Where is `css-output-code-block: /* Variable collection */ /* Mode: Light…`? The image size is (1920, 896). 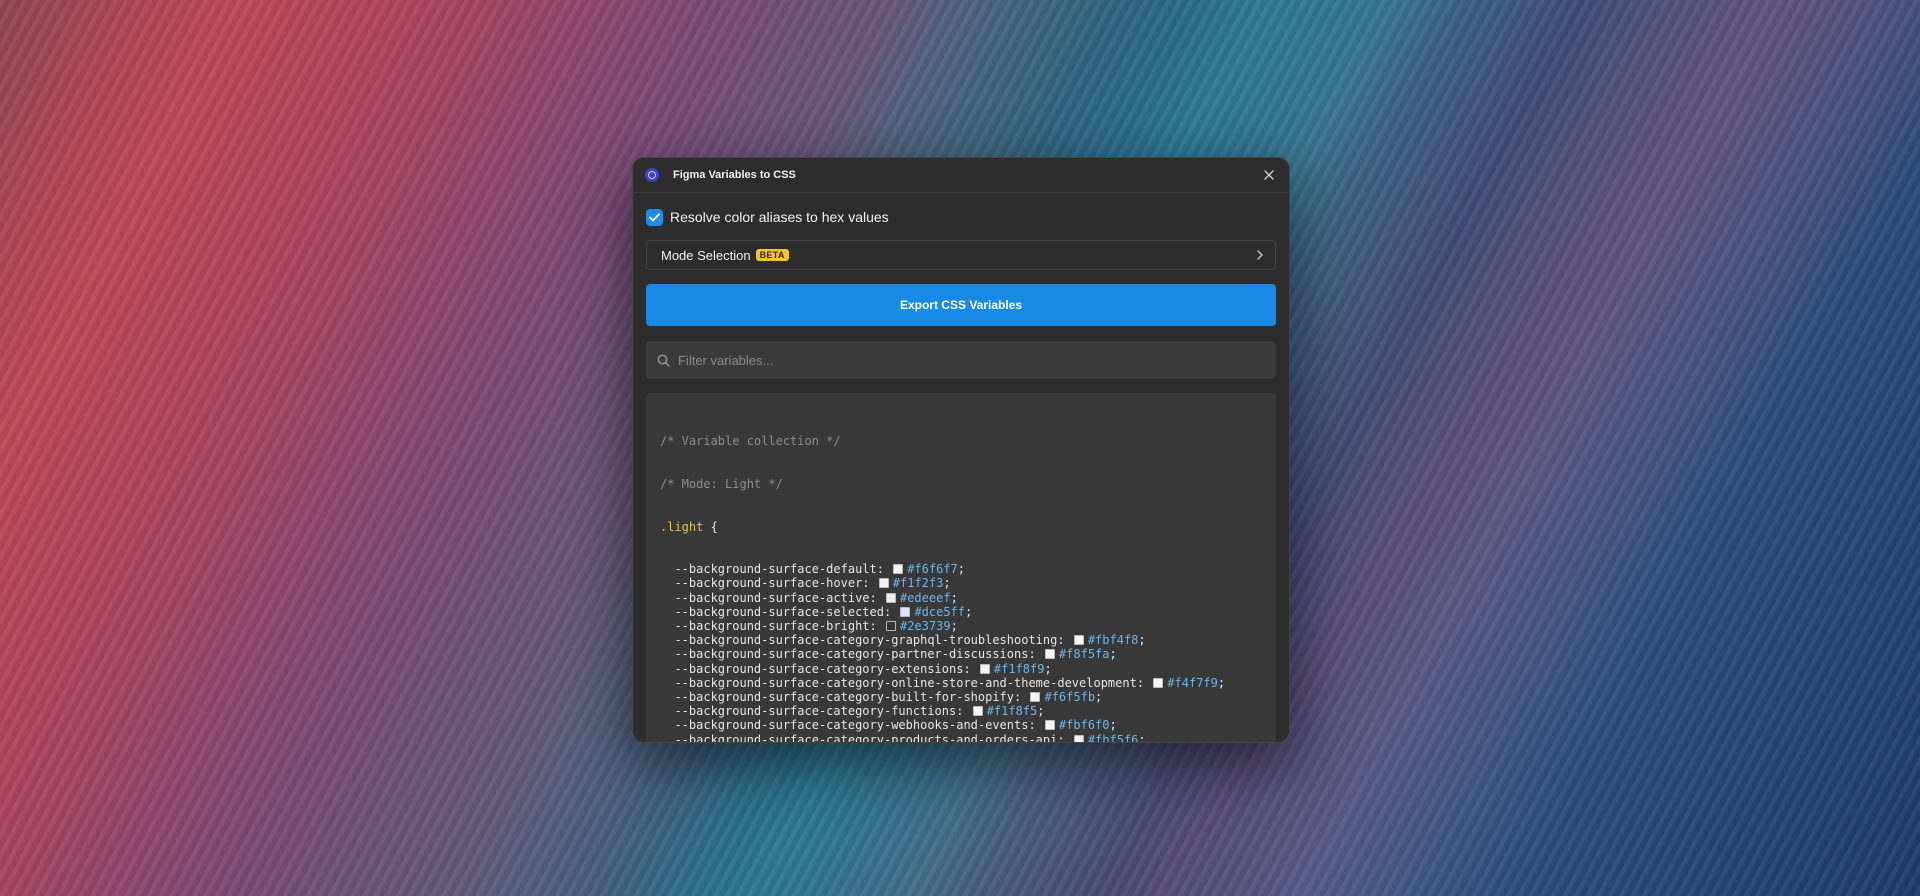 css-output-code-block: /* Variable collection */ /* Mode: Light… is located at coordinates (961, 568).